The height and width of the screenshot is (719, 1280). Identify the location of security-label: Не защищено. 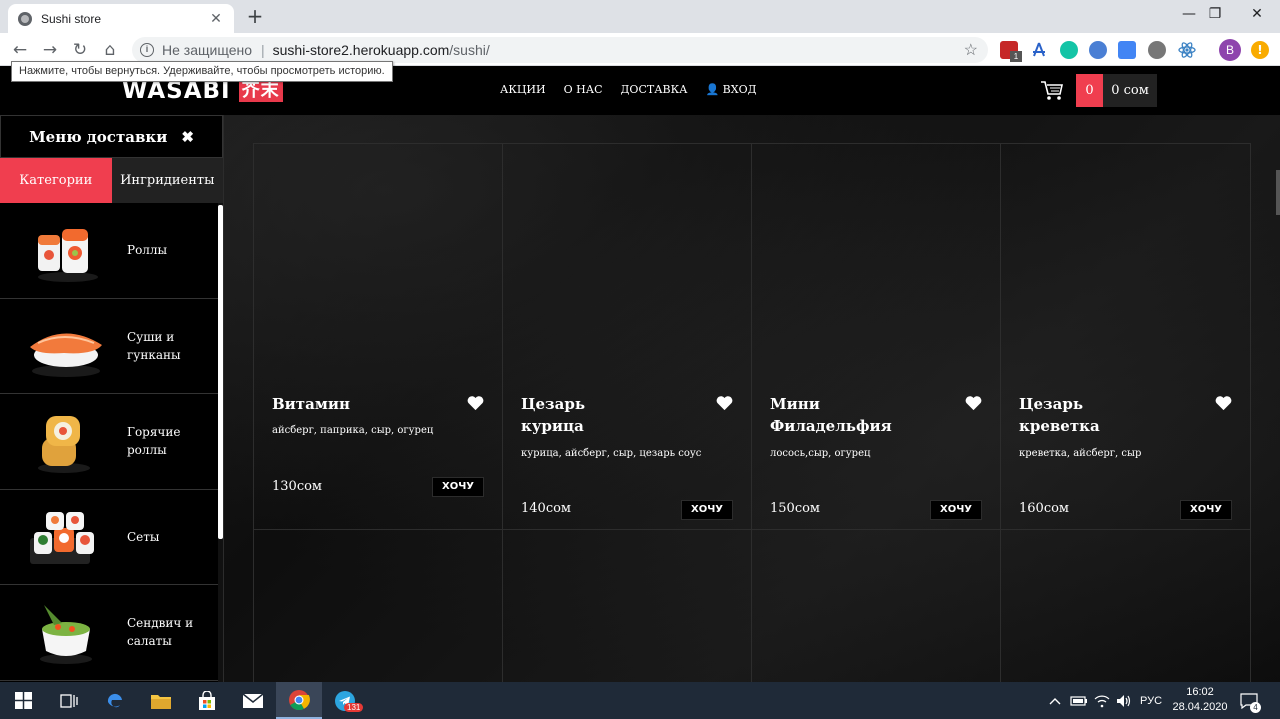
(207, 50).